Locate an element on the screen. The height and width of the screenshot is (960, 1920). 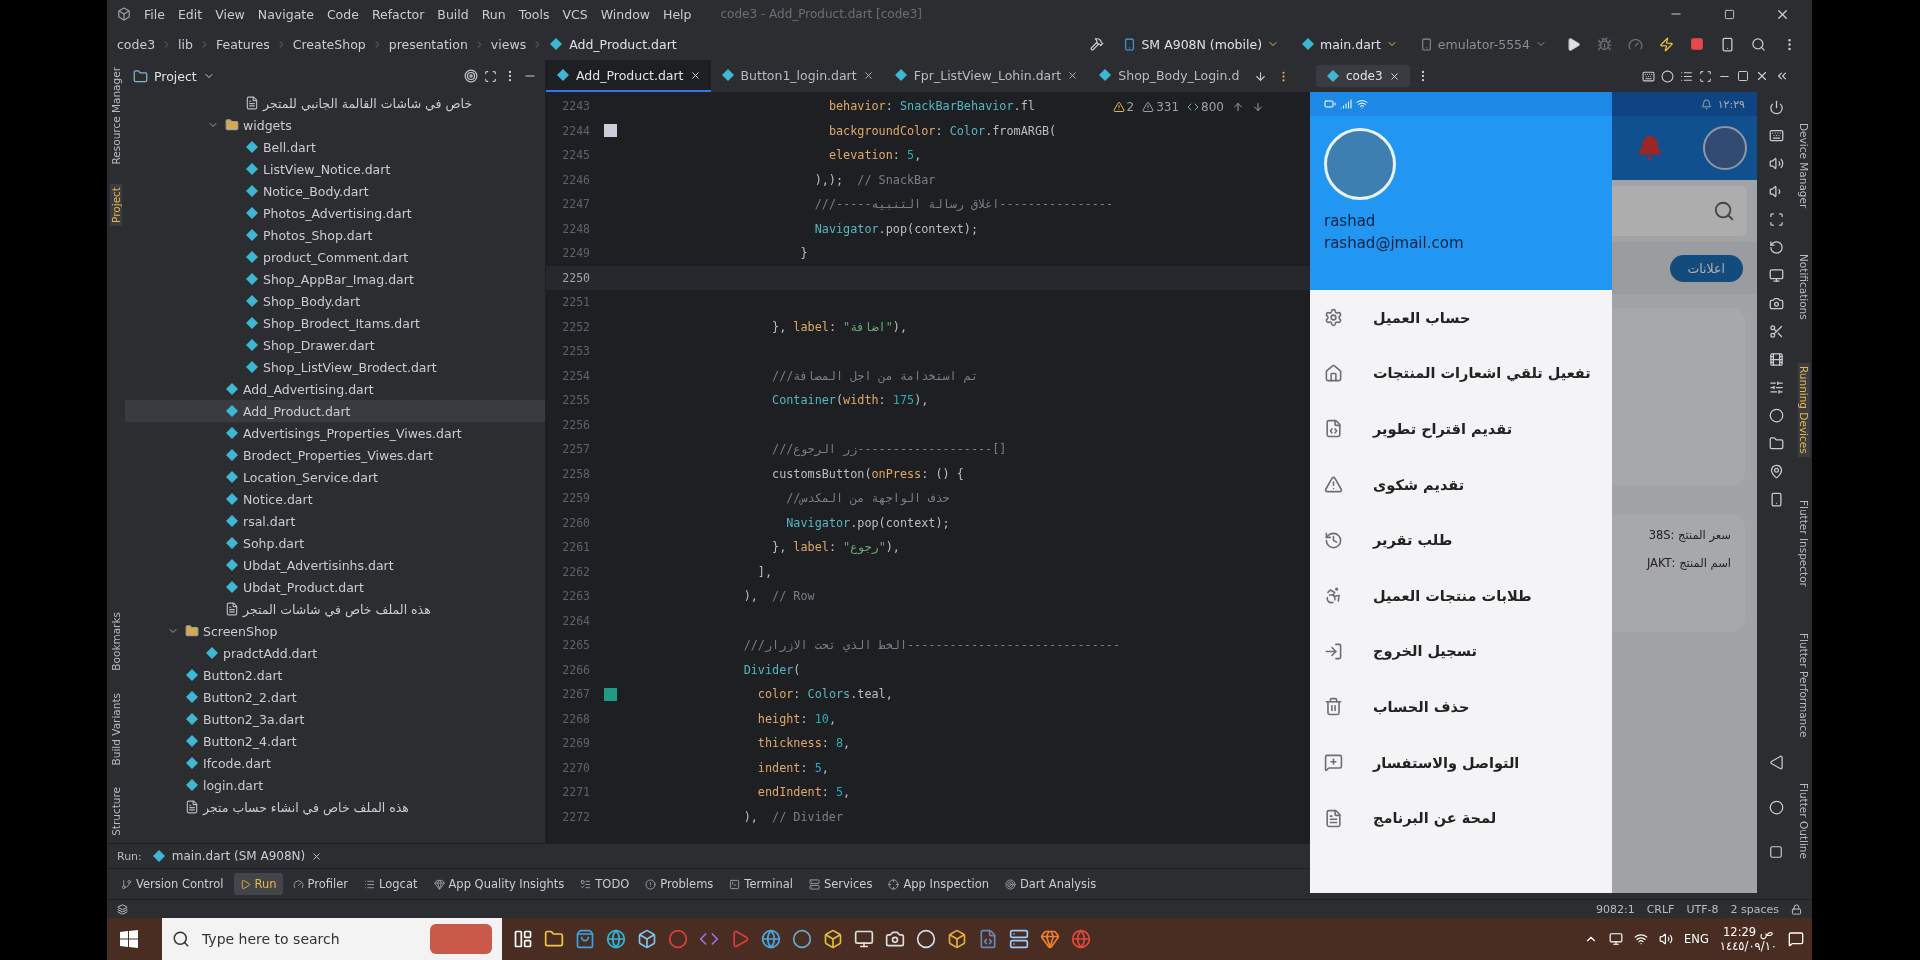
editor-tab: Add_Product.dart is located at coordinates (628, 76).